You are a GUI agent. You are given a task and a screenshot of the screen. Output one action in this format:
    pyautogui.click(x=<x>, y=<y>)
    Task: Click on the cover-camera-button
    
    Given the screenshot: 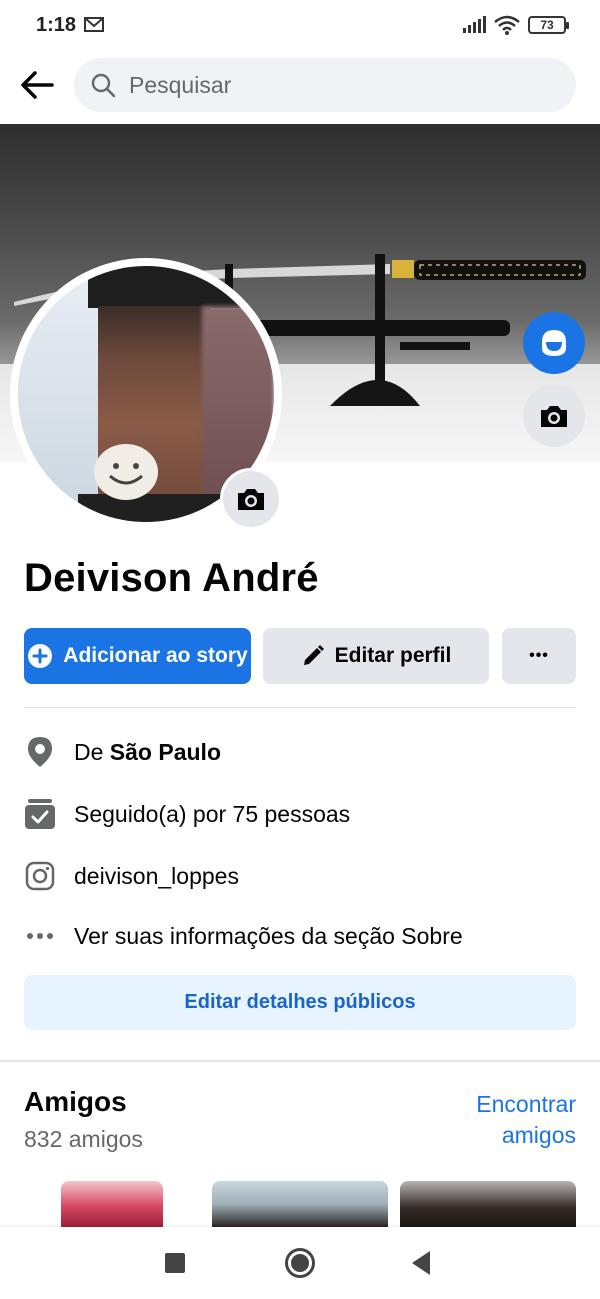 What is the action you would take?
    pyautogui.click(x=554, y=416)
    